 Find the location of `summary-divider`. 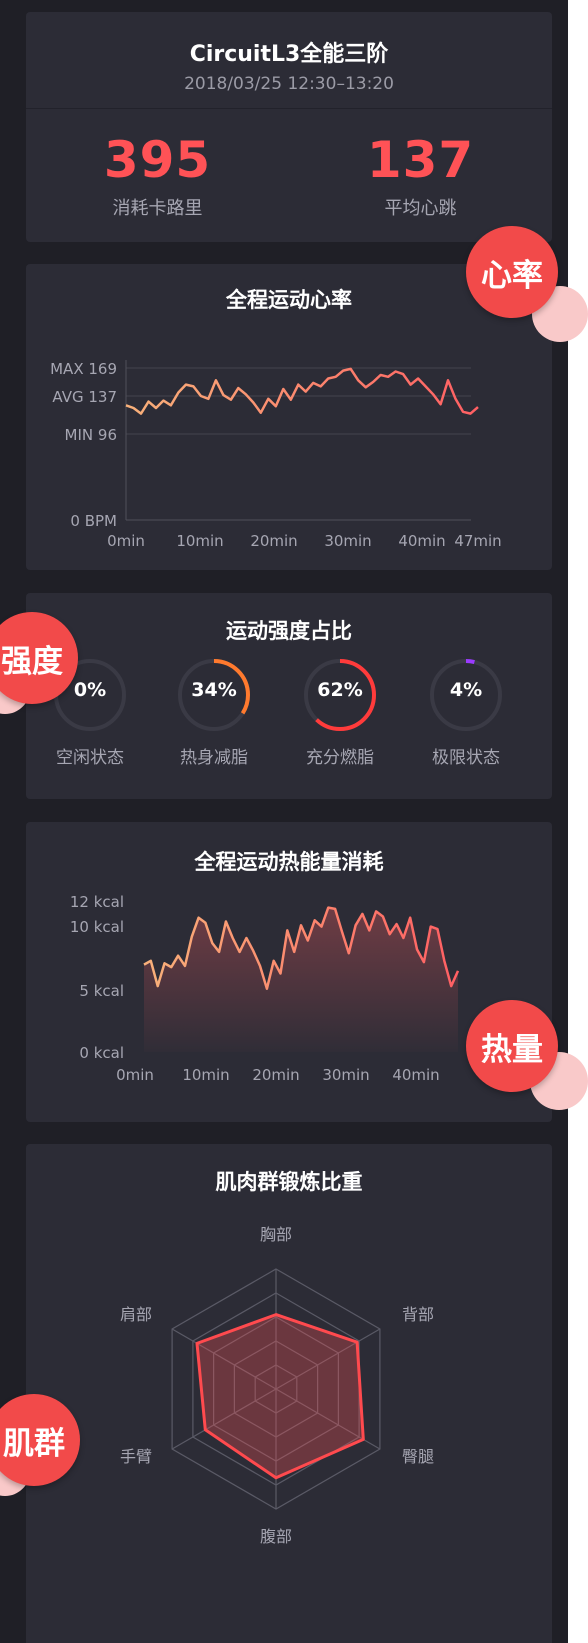

summary-divider is located at coordinates (289, 108).